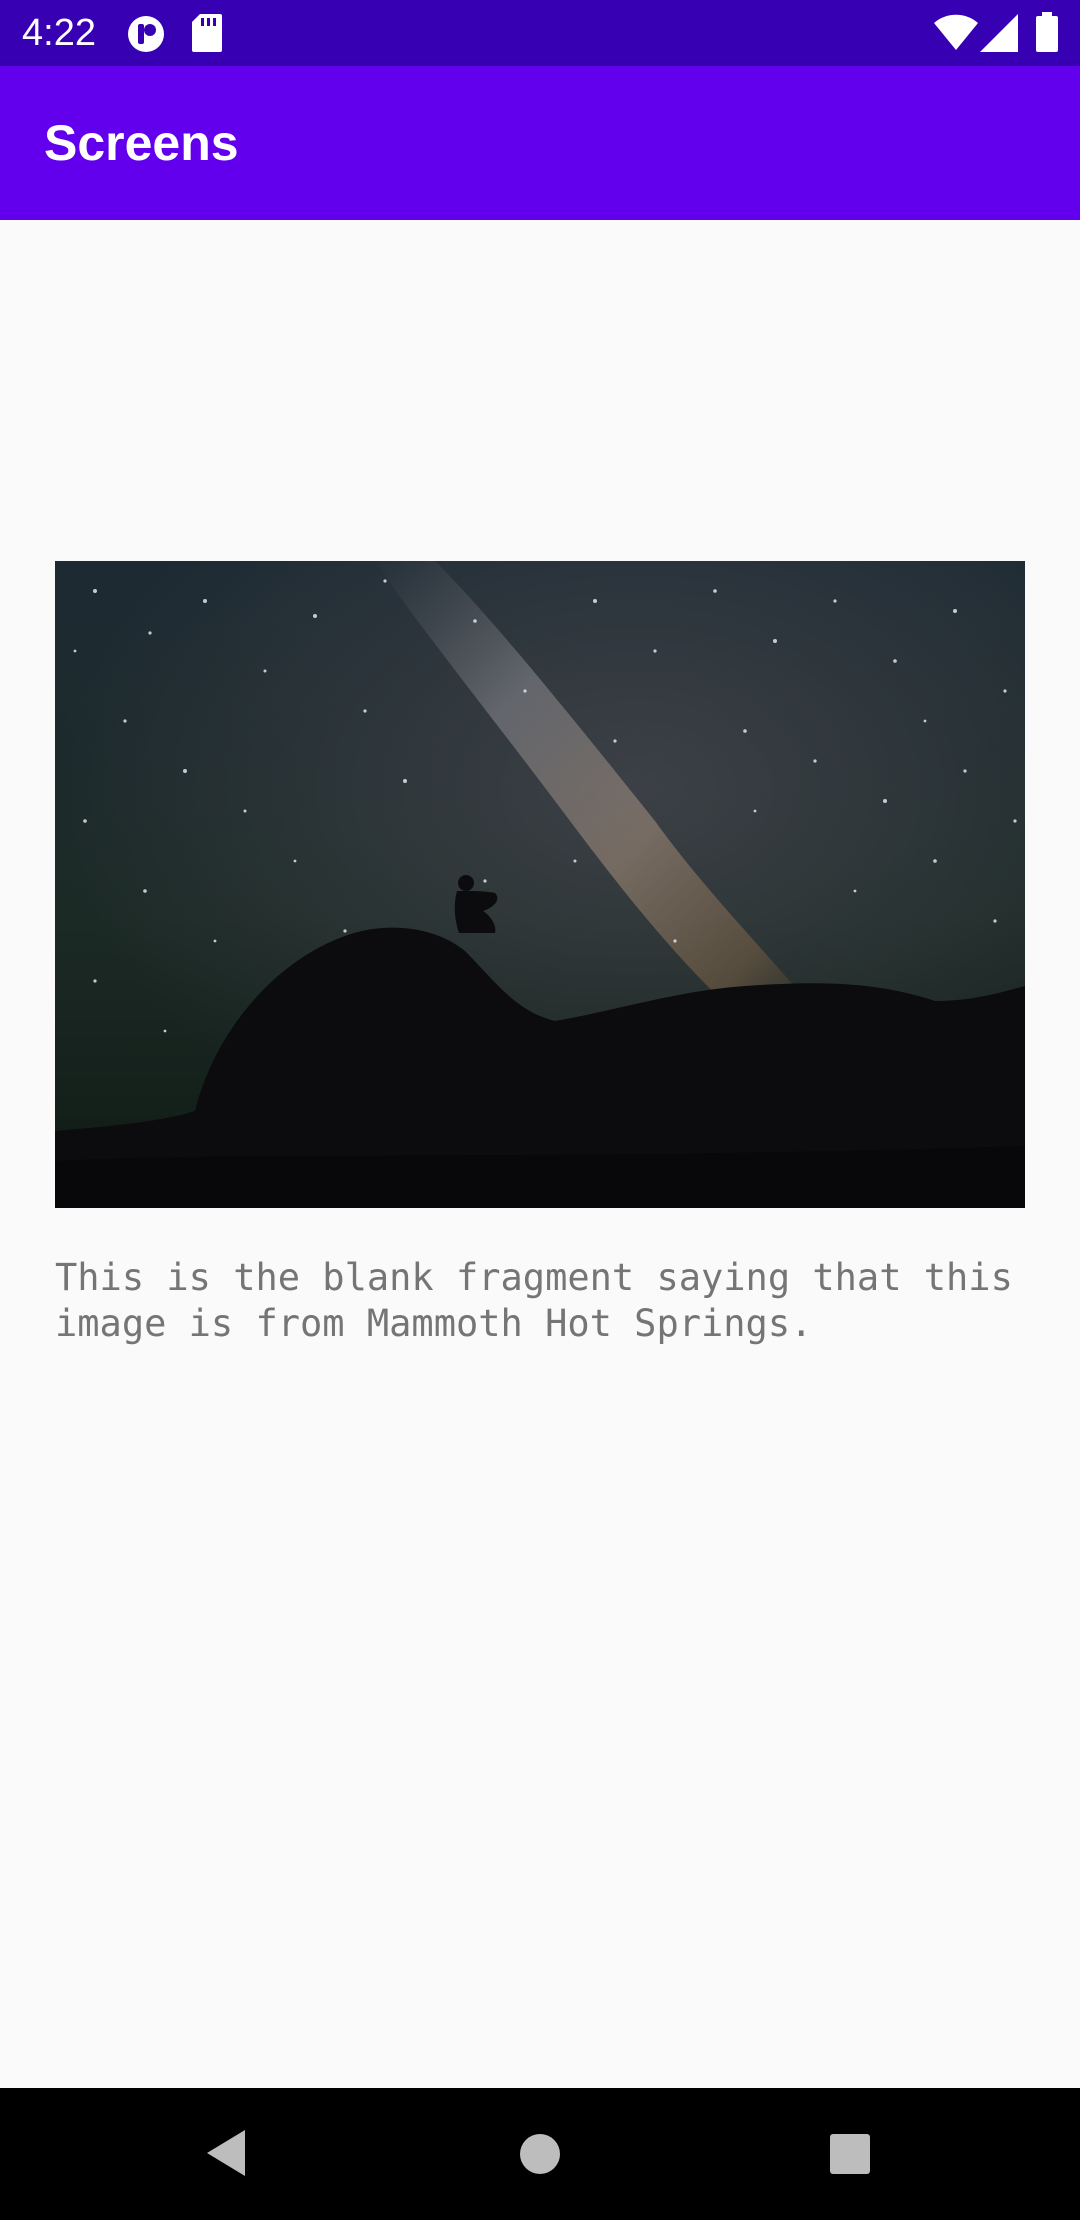  I want to click on wifi-icon, so click(956, 32).